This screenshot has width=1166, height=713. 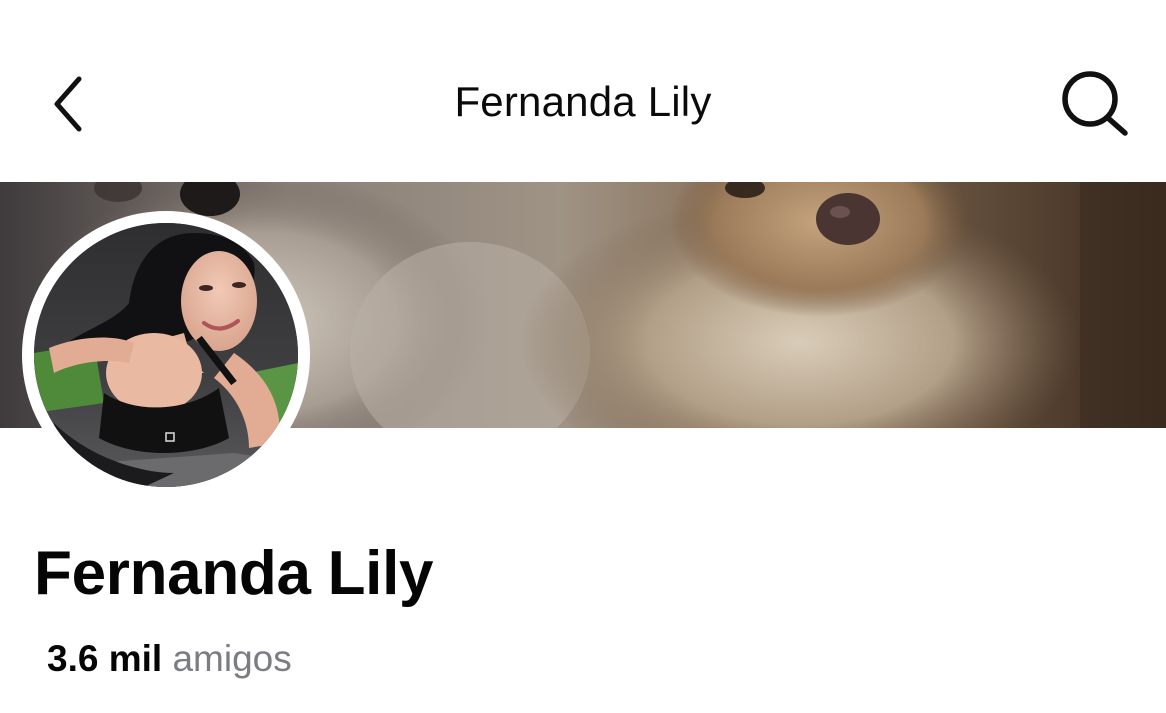 I want to click on friends-label: amigos, so click(x=232, y=658).